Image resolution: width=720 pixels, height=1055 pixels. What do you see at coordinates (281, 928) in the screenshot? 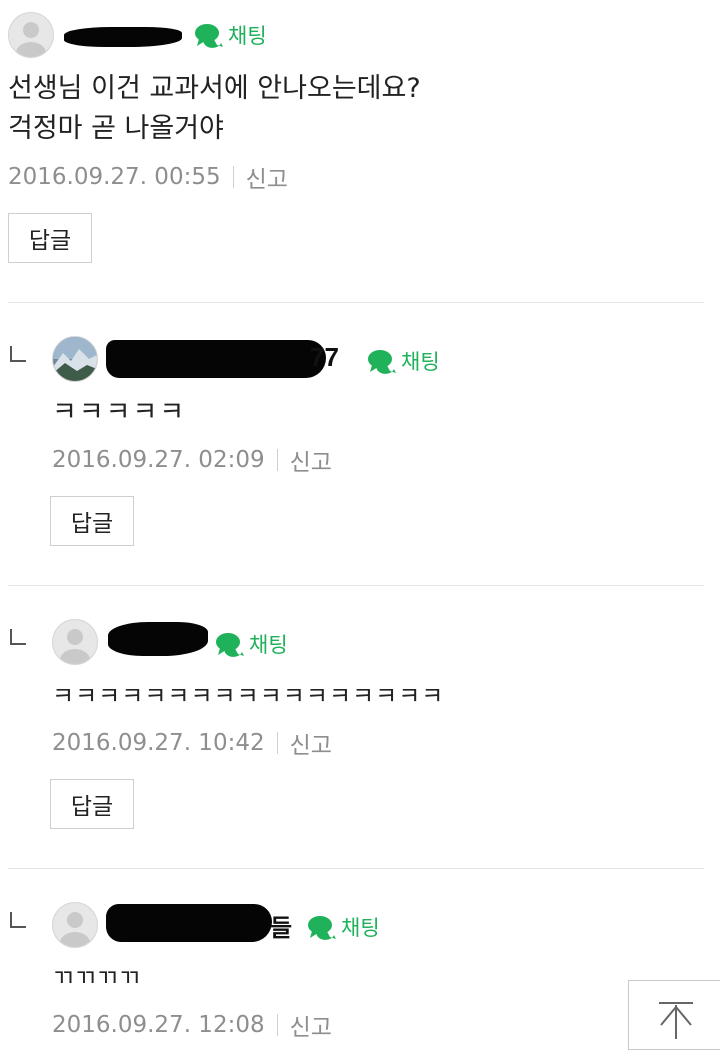
I see `nickname: 들` at bounding box center [281, 928].